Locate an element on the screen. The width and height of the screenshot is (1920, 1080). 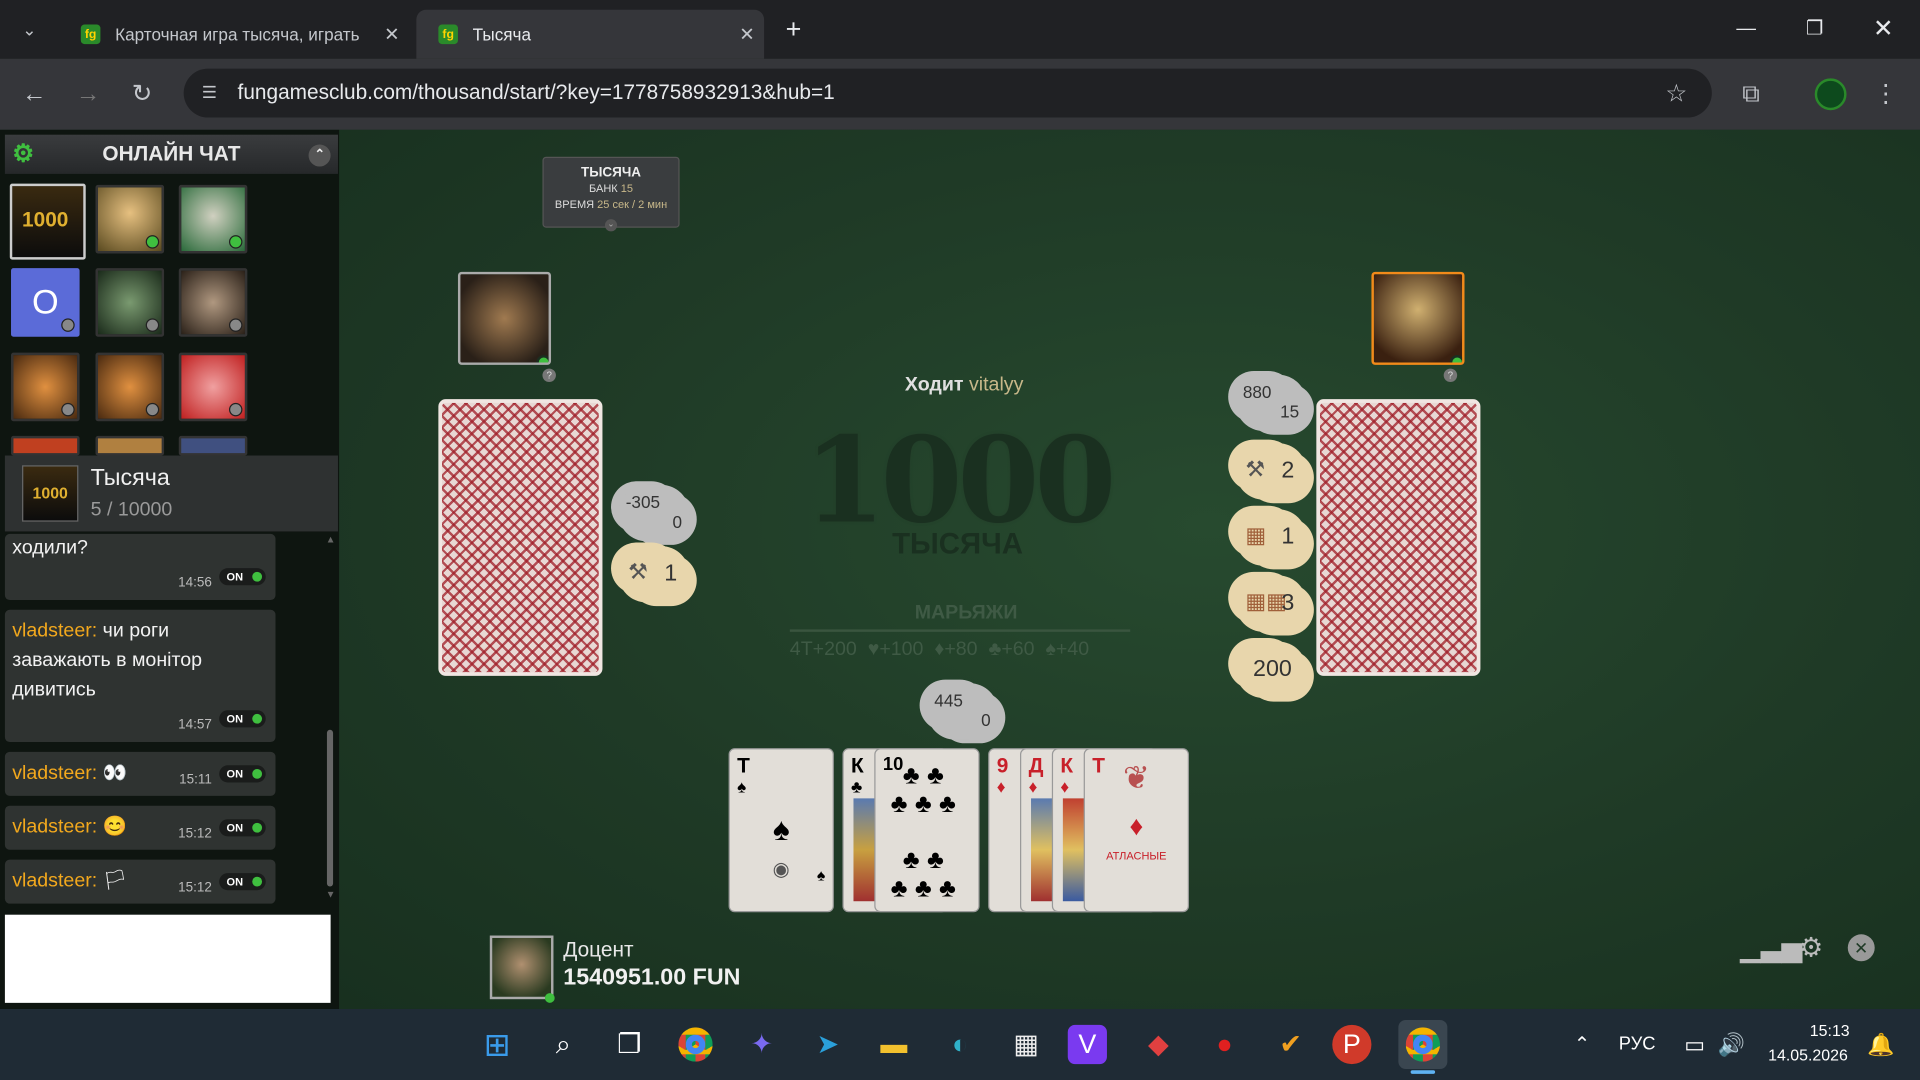
hand-card-ten-clubs: 10 ♣♣ ♣♣♣ ♣♣ ♣♣♣ is located at coordinates (927, 830).